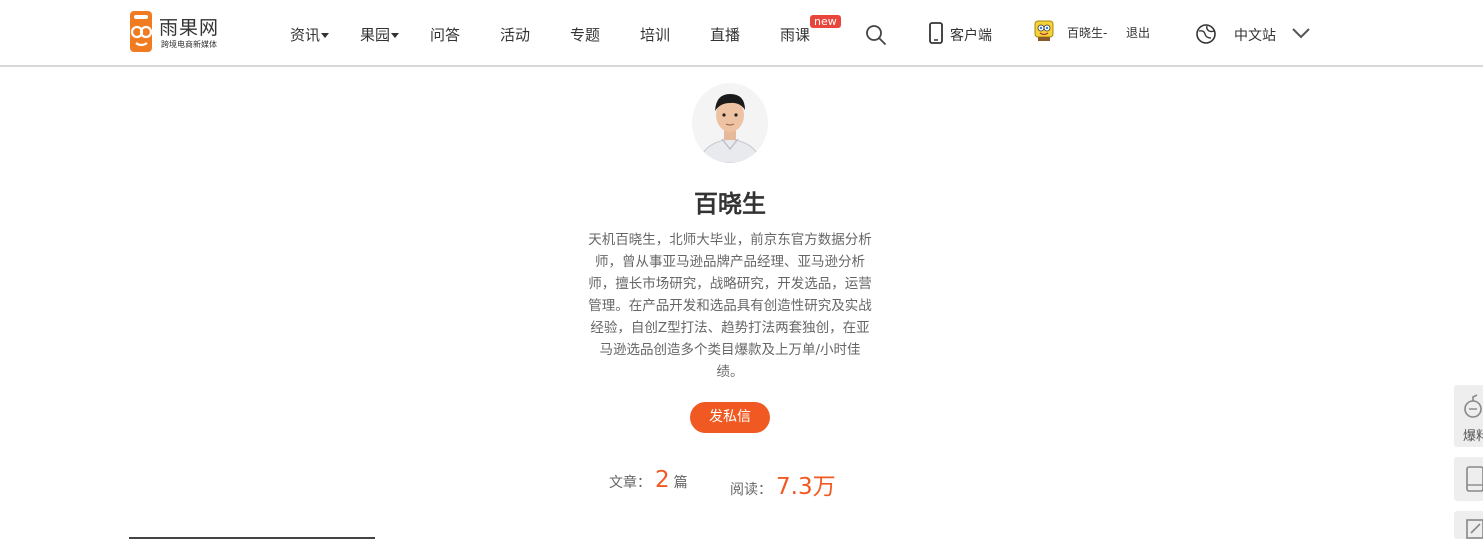  I want to click on site-logo: 雨果网 跨境电商新媒体, so click(184, 32).